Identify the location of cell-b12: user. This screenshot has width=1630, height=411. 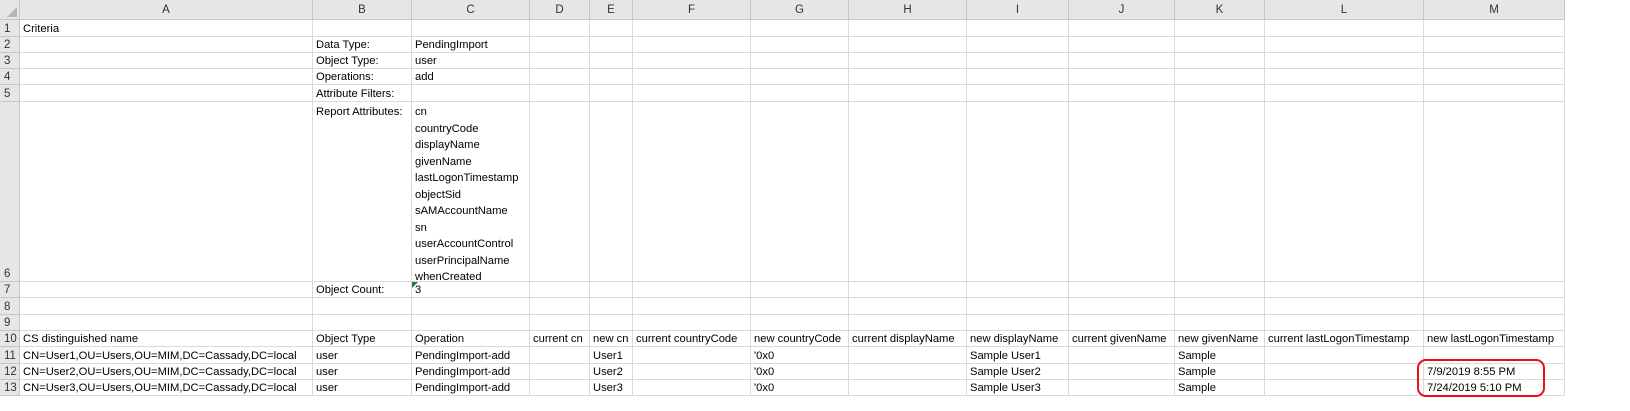
(362, 372).